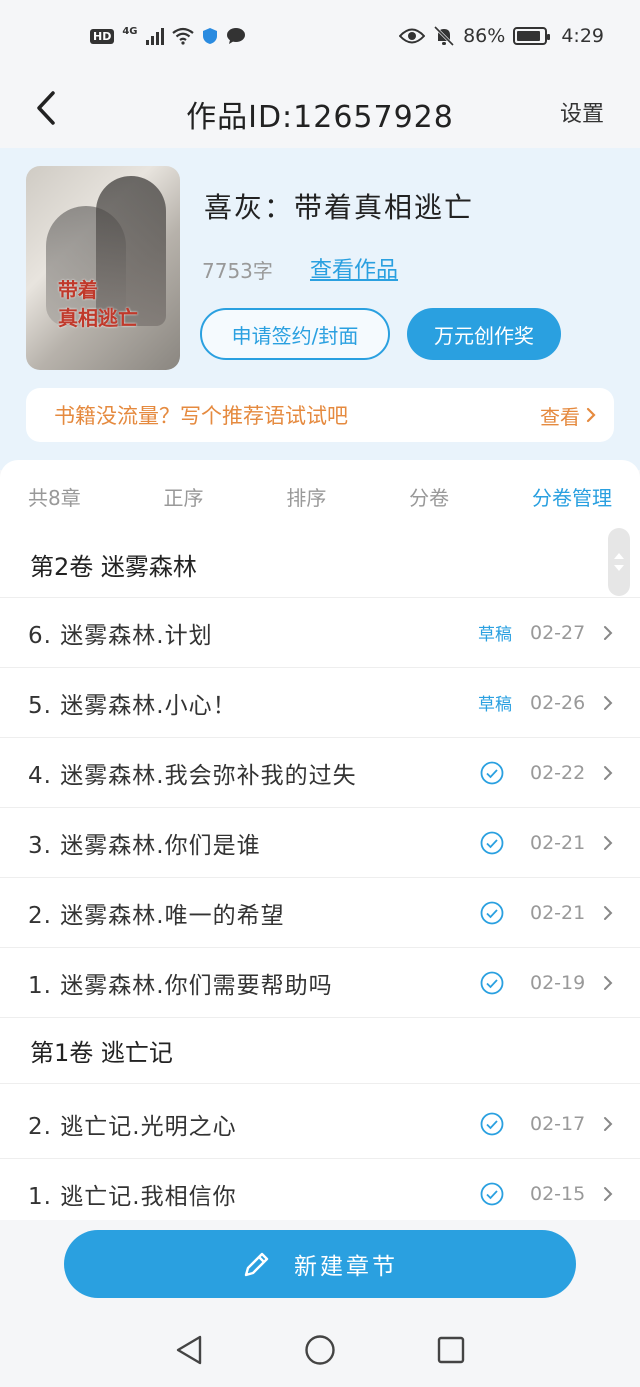  Describe the element at coordinates (558, 1193) in the screenshot. I see `chapter-date: 02-15` at that location.